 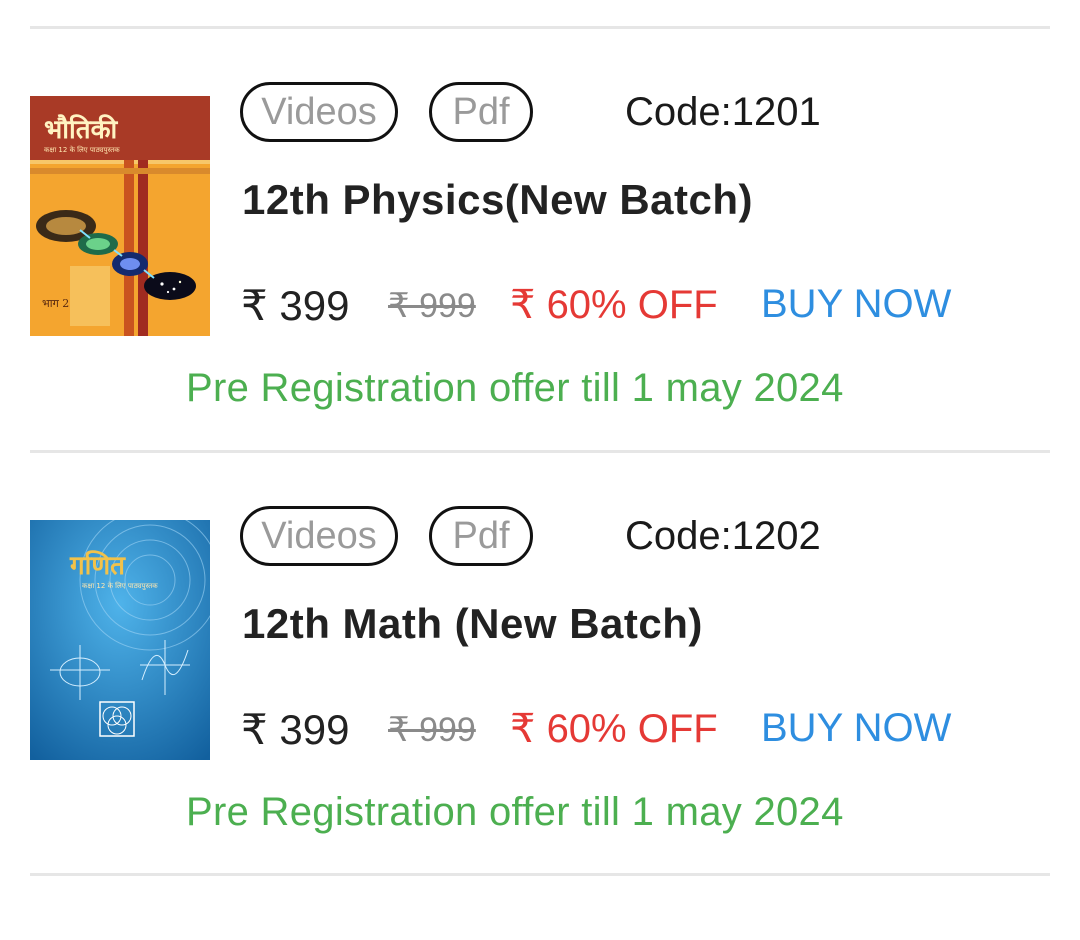 I want to click on physics-cover-part: भाग 2, so click(x=56, y=303).